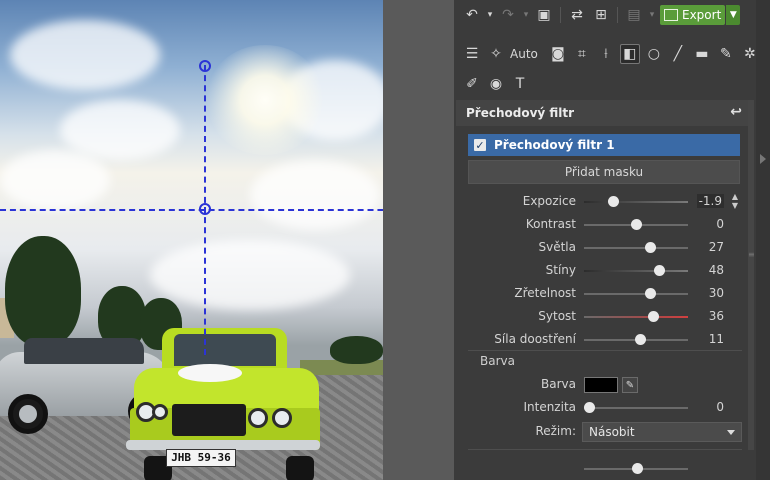  What do you see at coordinates (554, 145) in the screenshot?
I see `filter-name: Přechodový filtr 1` at bounding box center [554, 145].